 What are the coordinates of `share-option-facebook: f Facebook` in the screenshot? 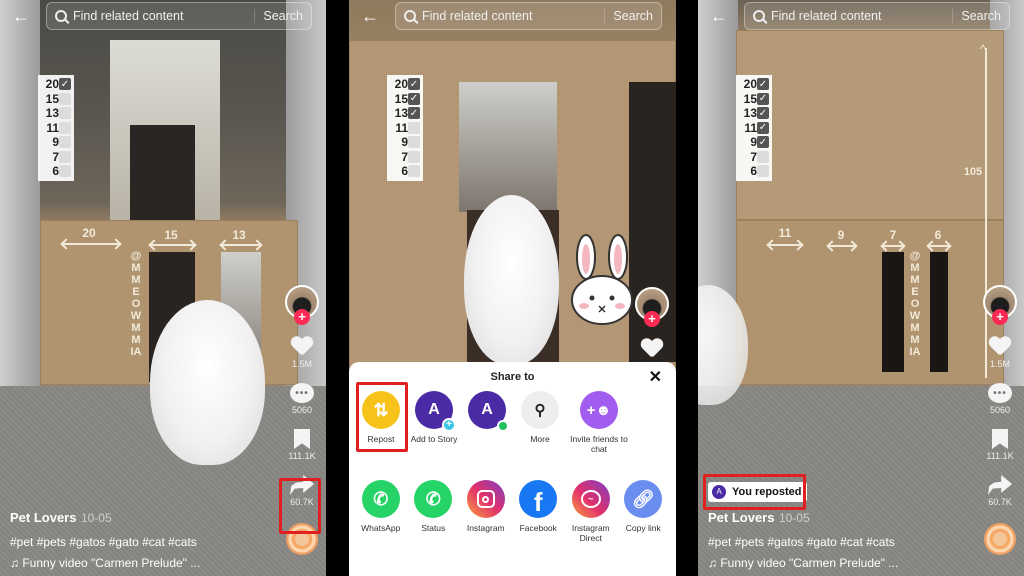 It's located at (539, 511).